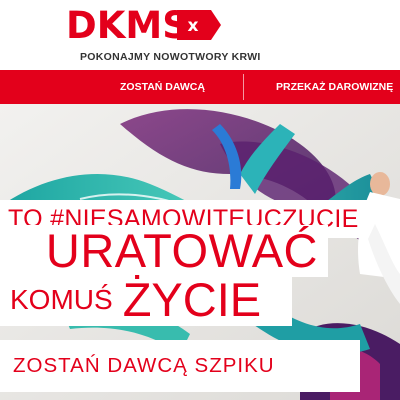  I want to click on headline-line-2: KOMUŚ ŻYCIE, so click(146, 300).